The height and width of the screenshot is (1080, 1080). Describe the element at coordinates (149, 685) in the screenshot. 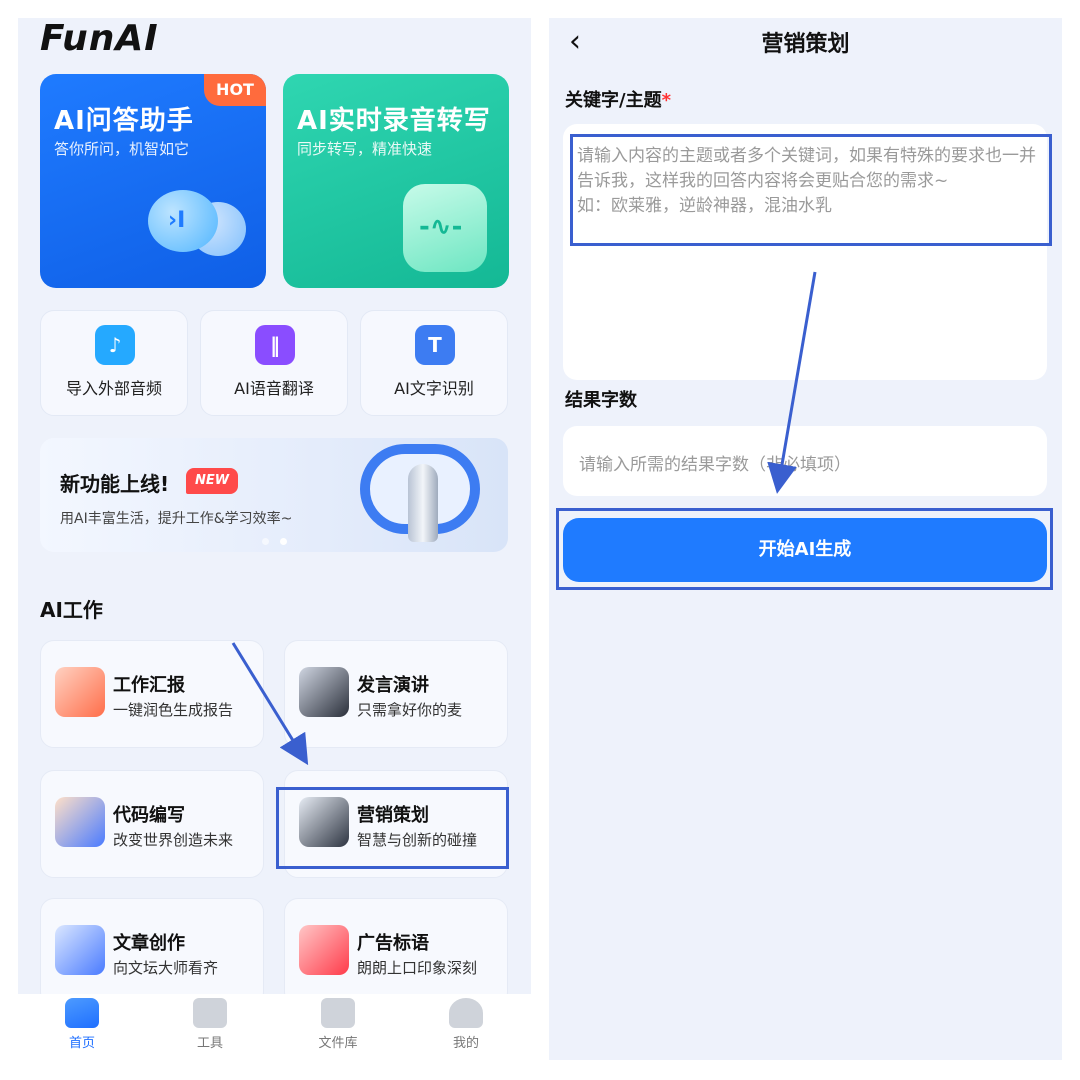

I see `work-report-title: 工作汇报` at that location.